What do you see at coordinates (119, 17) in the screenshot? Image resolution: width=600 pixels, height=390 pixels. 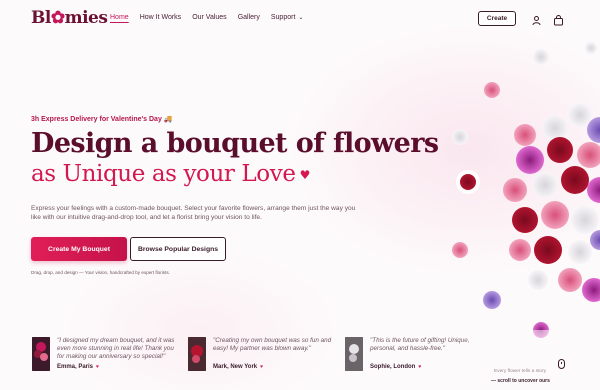 I see `nav-home: Home` at bounding box center [119, 17].